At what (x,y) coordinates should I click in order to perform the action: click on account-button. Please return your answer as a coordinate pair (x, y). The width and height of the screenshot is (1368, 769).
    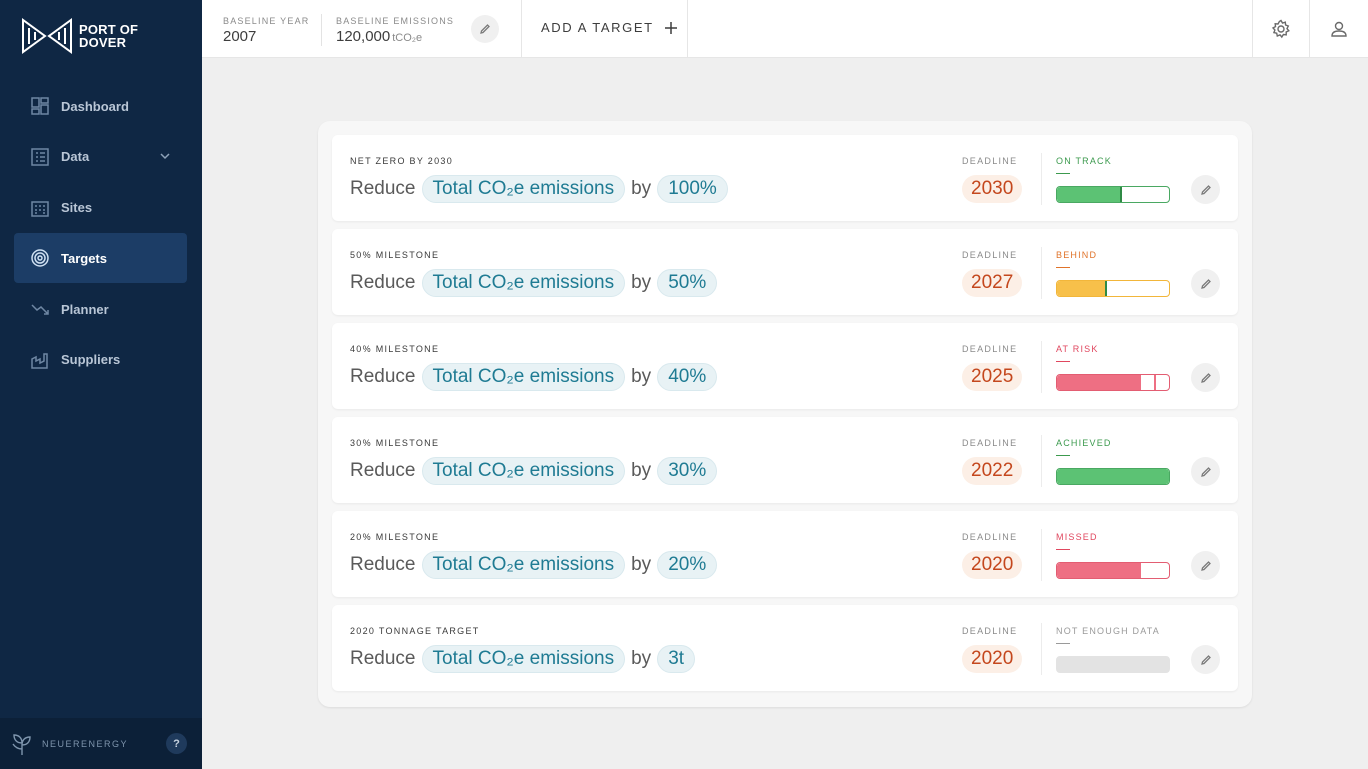
    Looking at the image, I should click on (1338, 29).